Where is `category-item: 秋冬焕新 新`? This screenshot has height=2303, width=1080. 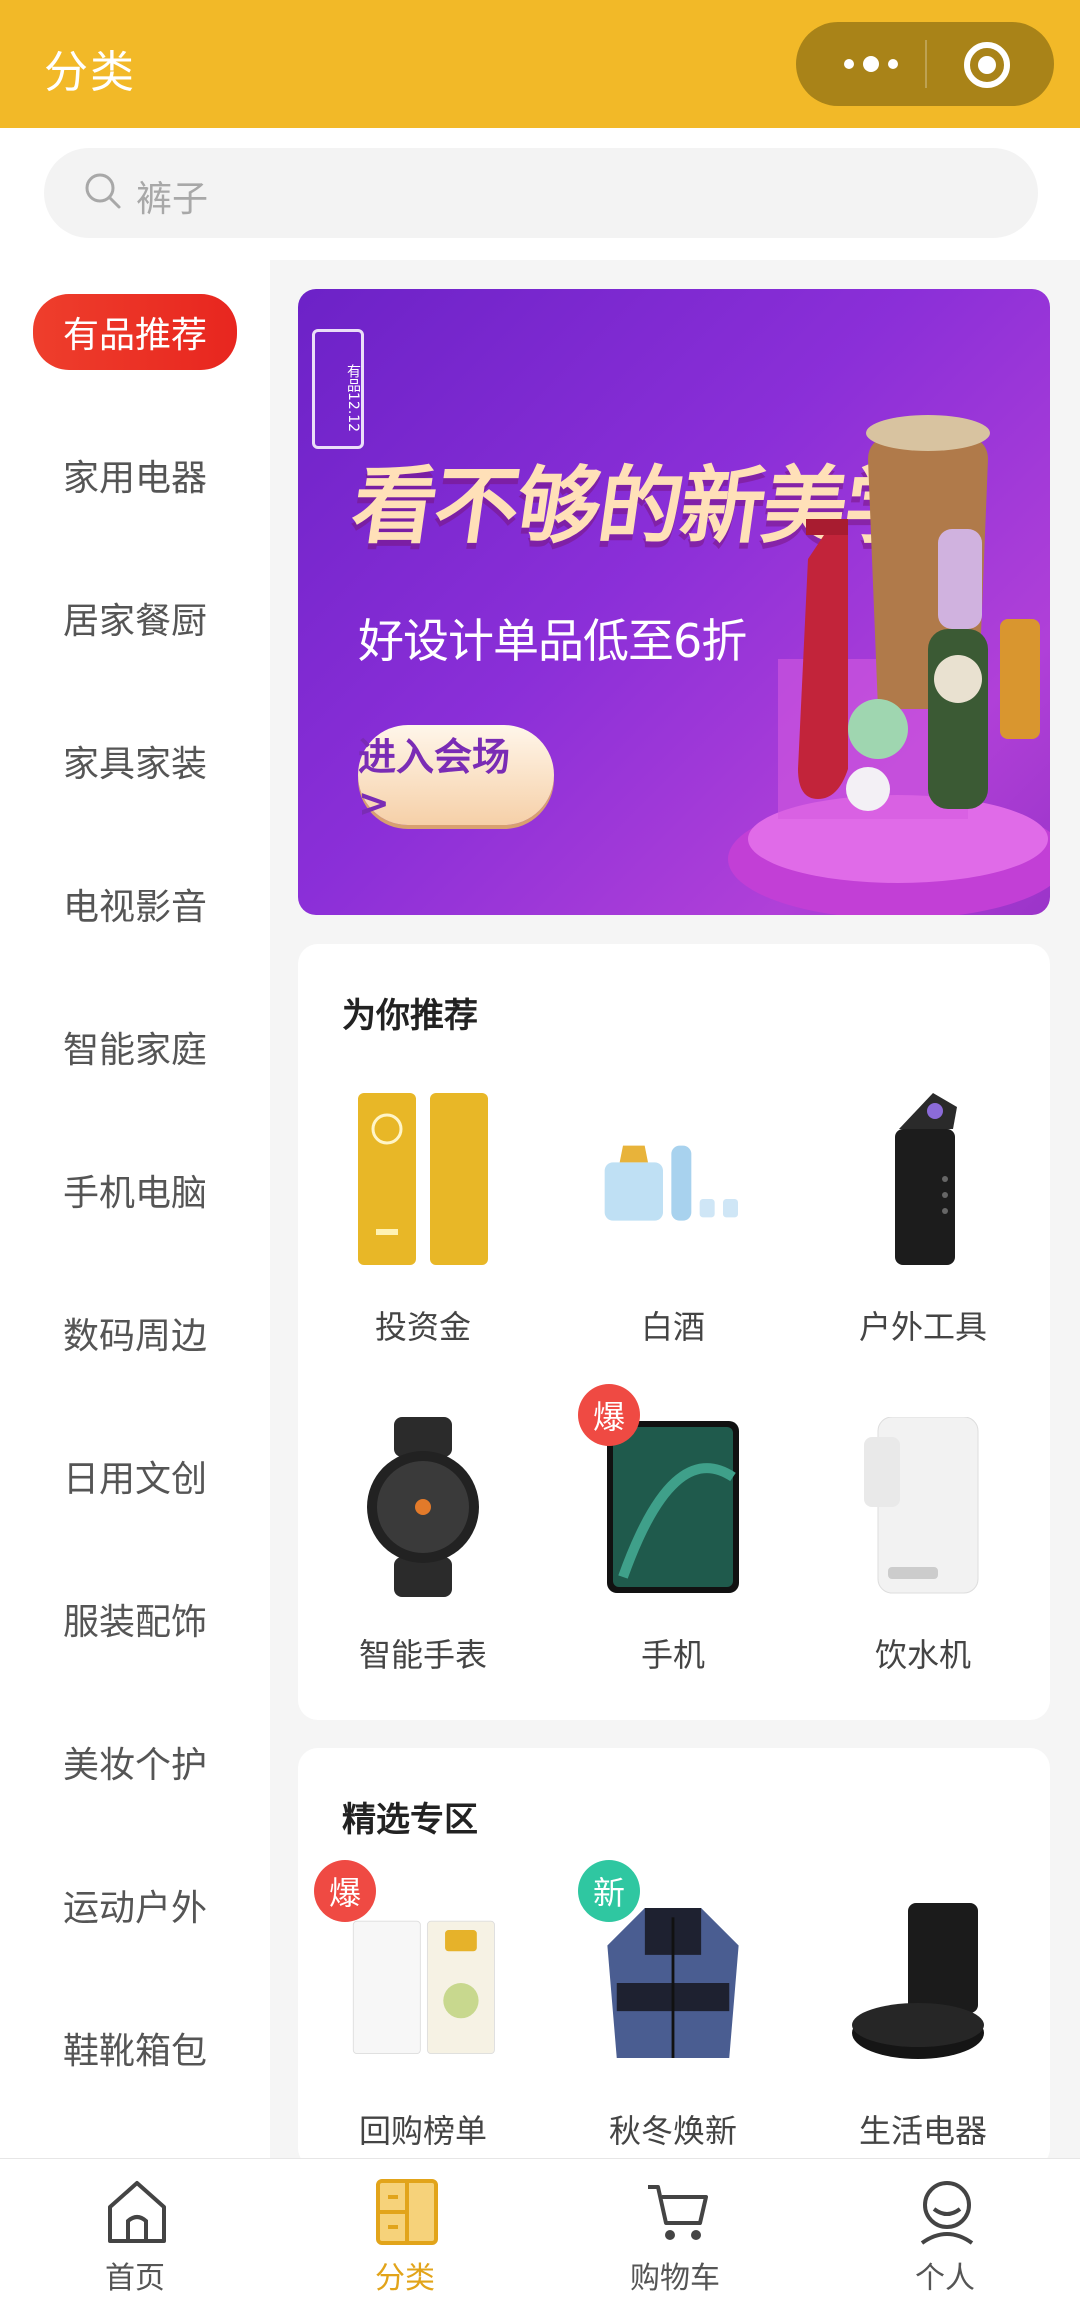 category-item: 秋冬焕新 新 is located at coordinates (673, 2014).